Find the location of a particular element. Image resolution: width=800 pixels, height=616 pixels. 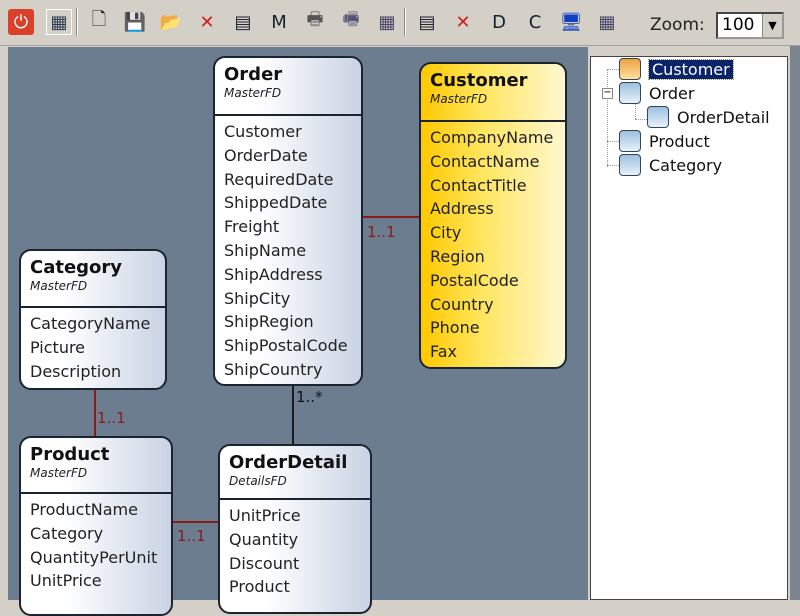

field-row: ShippedDate is located at coordinates (292, 203).